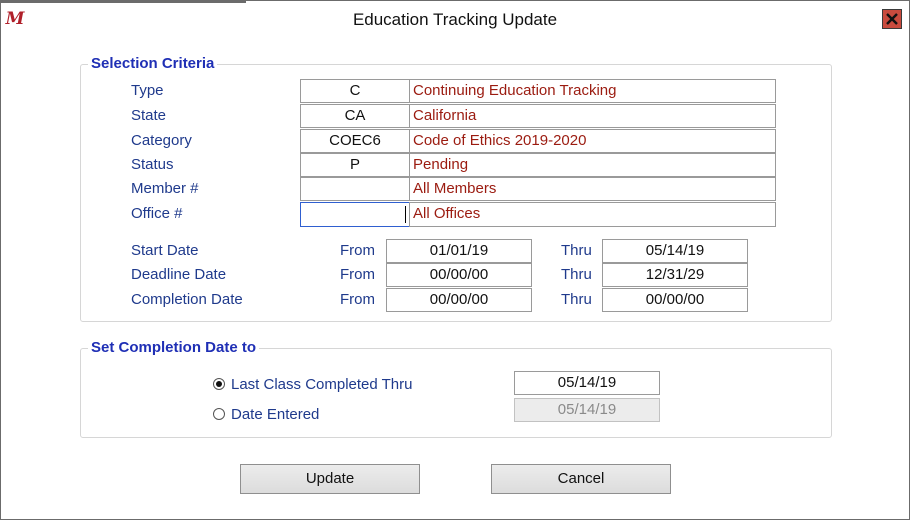  I want to click on state-description: California, so click(592, 116).